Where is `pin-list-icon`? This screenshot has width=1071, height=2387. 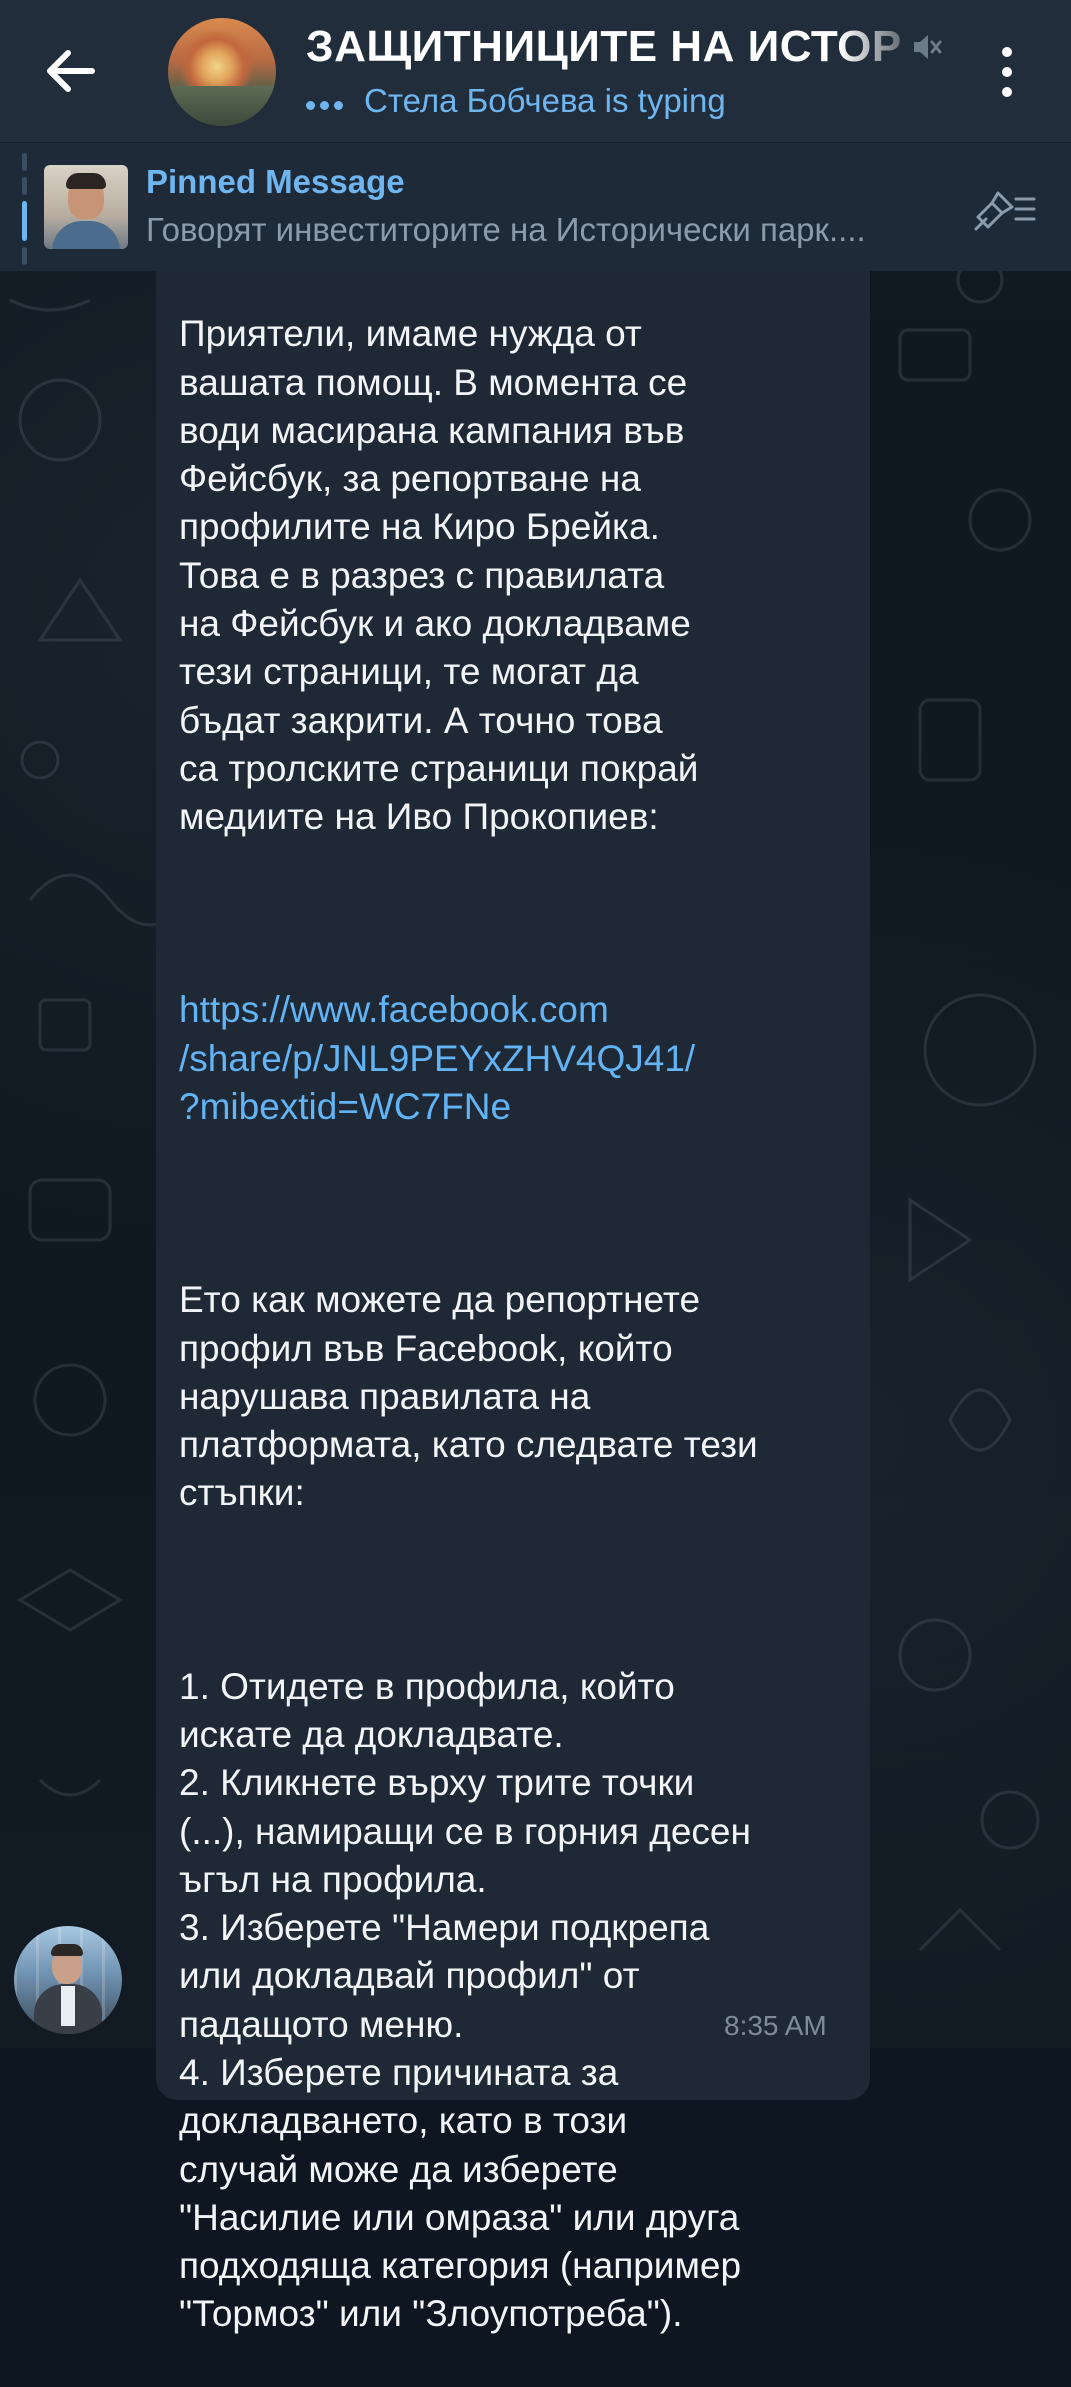 pin-list-icon is located at coordinates (1005, 209).